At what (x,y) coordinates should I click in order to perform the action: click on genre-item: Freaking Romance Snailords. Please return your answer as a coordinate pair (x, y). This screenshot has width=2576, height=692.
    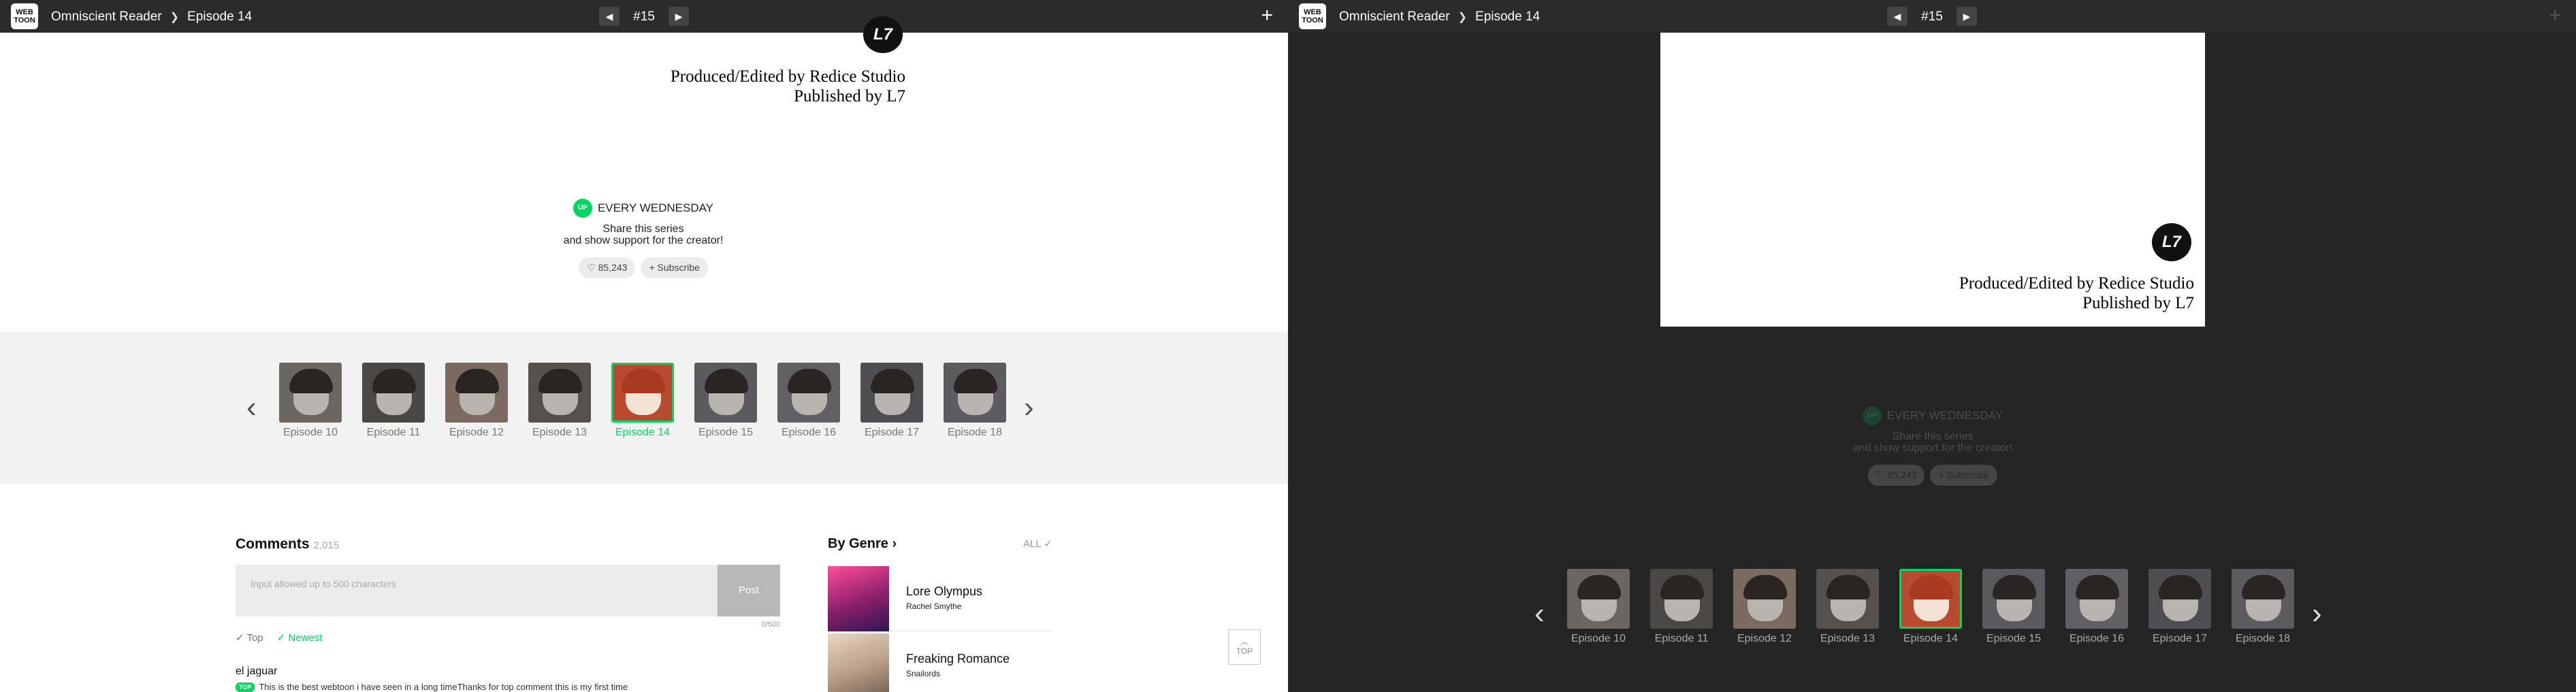
    Looking at the image, I should click on (940, 662).